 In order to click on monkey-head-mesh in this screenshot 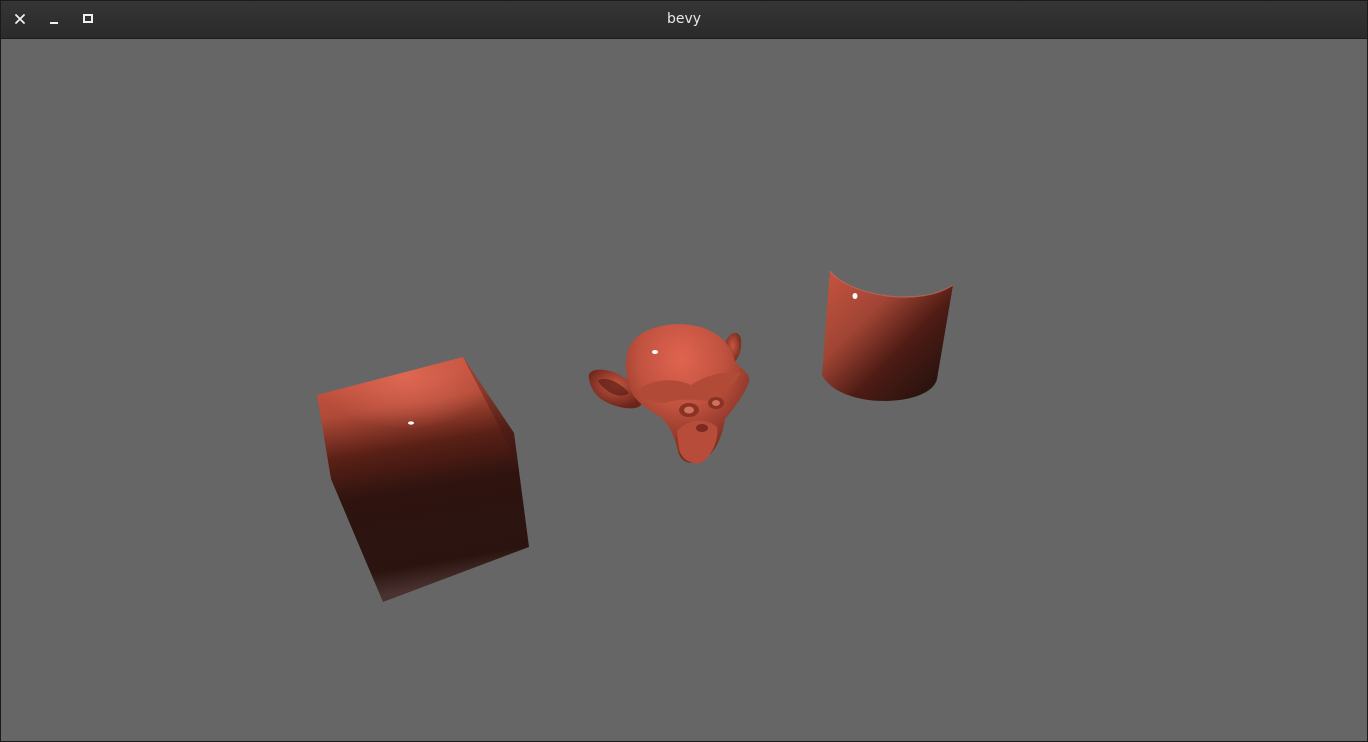, I will do `click(669, 394)`.